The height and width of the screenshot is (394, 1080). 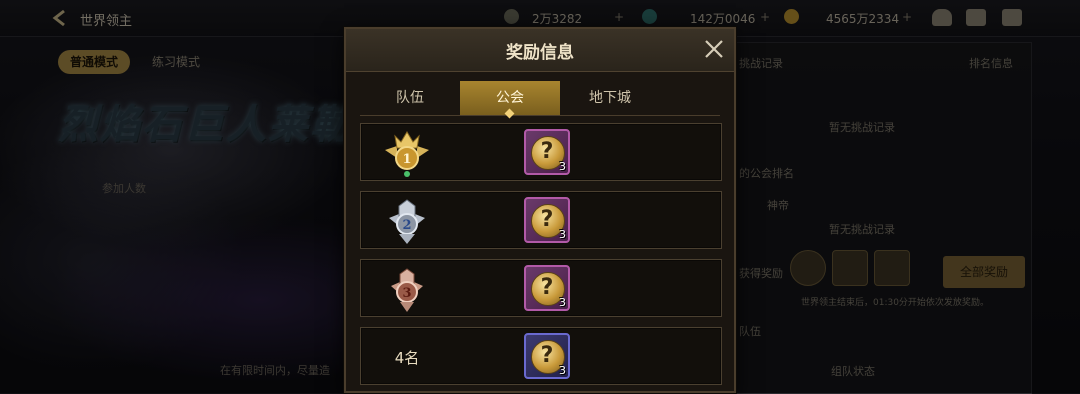 What do you see at coordinates (547, 152) in the screenshot?
I see `reward-item-1: ? 3` at bounding box center [547, 152].